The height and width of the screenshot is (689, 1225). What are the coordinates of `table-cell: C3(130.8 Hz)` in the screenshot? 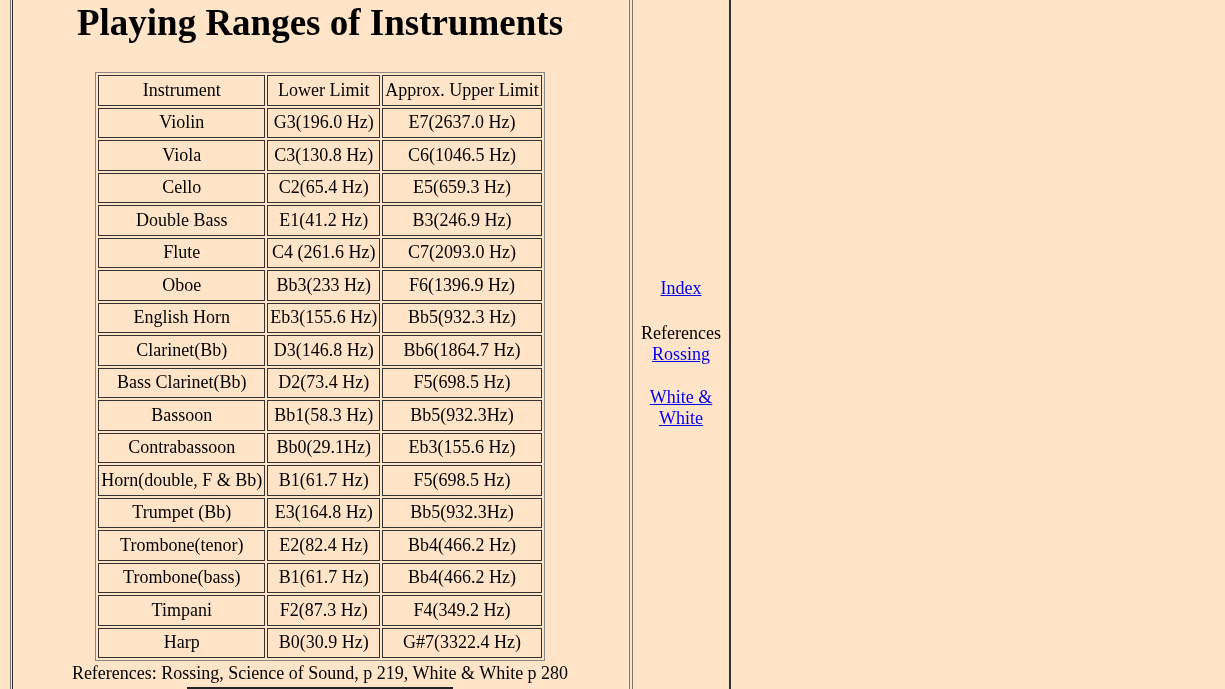 It's located at (324, 155).